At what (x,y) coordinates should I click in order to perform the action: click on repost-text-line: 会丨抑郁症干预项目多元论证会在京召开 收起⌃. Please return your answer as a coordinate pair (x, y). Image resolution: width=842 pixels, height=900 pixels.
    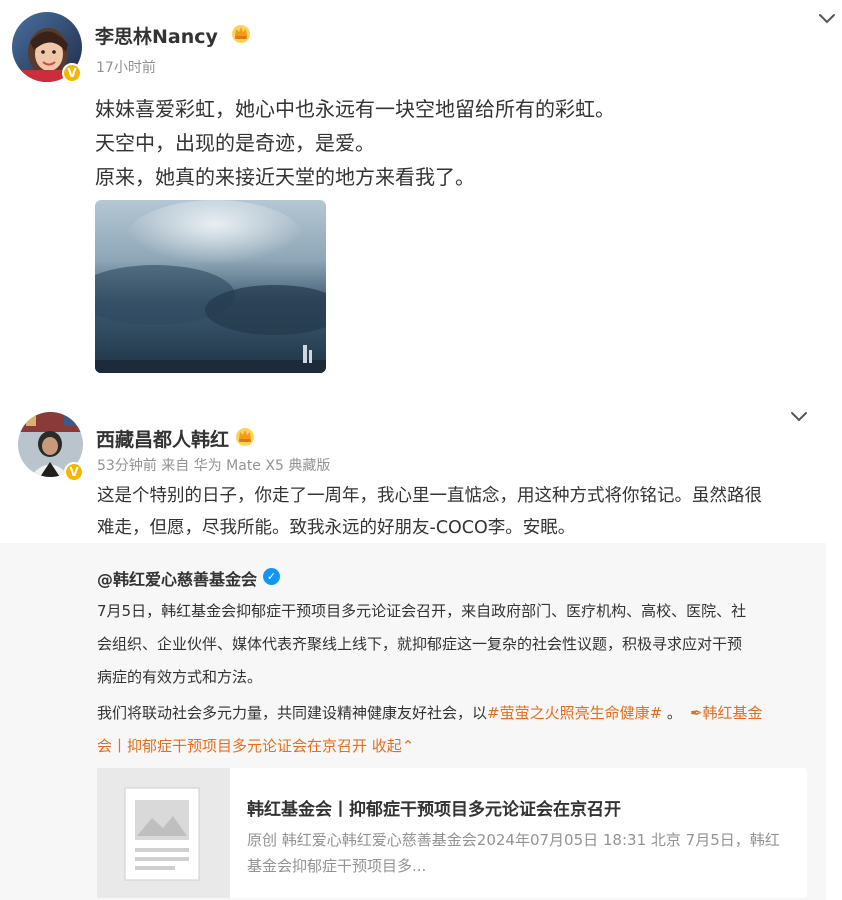
    Looking at the image, I should click on (255, 745).